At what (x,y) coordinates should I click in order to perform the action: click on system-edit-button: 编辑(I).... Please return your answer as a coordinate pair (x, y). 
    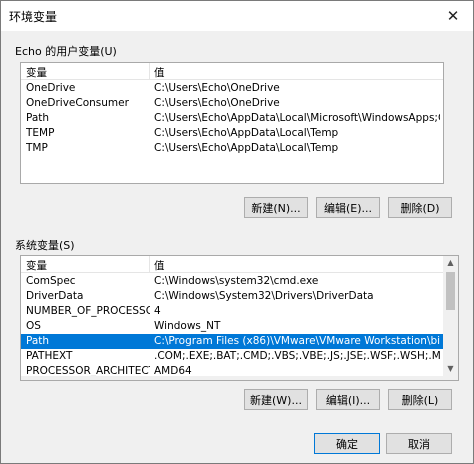
    Looking at the image, I should click on (348, 399).